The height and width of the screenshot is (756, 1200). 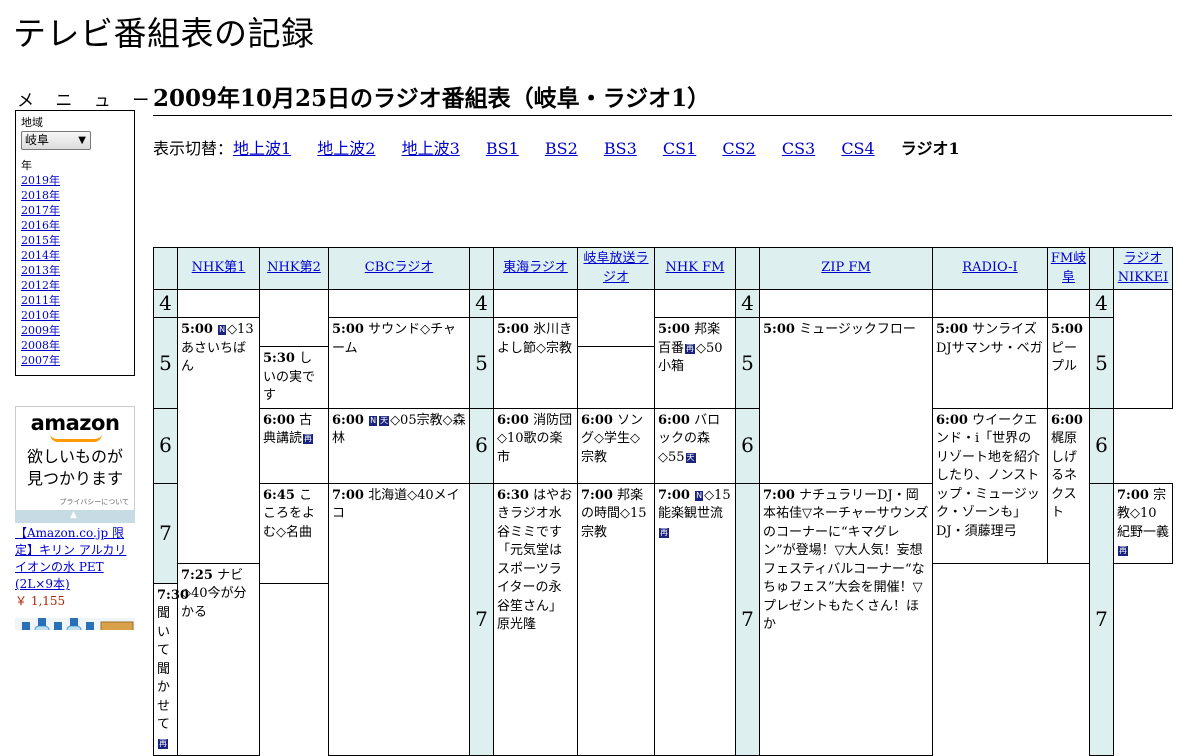 I want to click on program-cell: 6:45 こころをよむ◇名曲, so click(x=294, y=533).